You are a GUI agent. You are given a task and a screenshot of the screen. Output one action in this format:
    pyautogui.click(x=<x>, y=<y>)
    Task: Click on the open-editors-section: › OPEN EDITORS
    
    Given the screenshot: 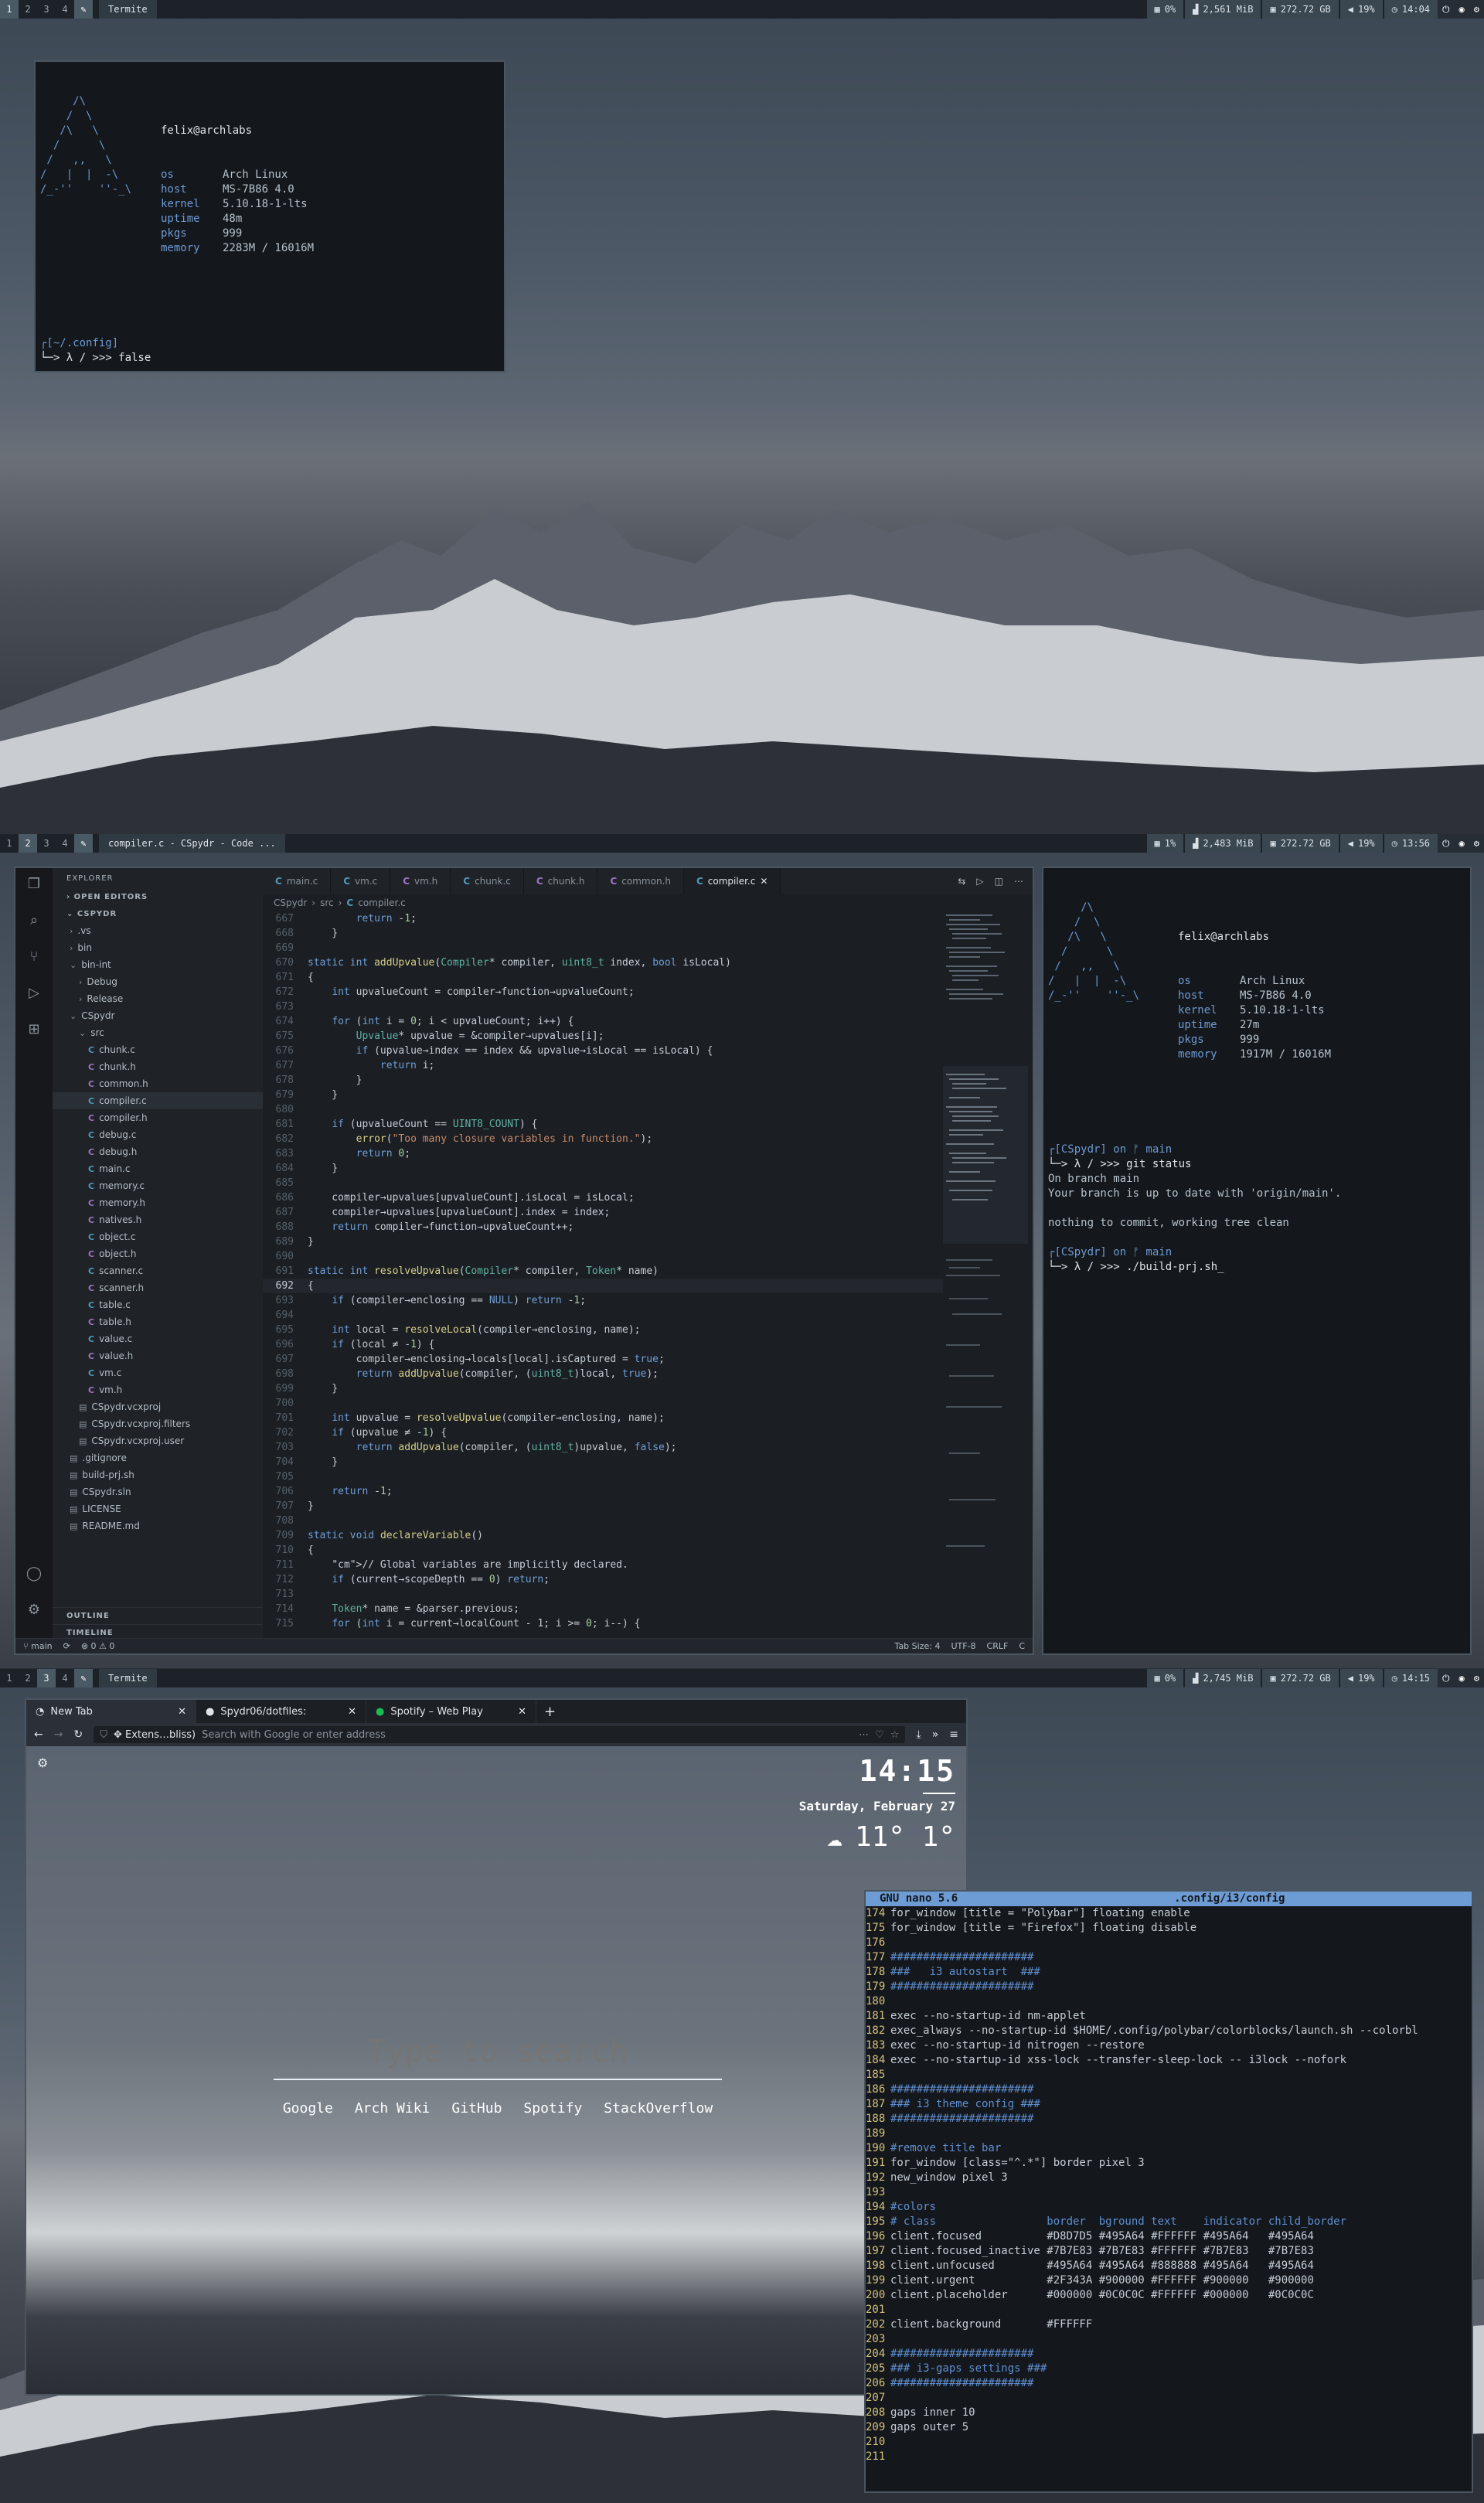 What is the action you would take?
    pyautogui.click(x=158, y=896)
    